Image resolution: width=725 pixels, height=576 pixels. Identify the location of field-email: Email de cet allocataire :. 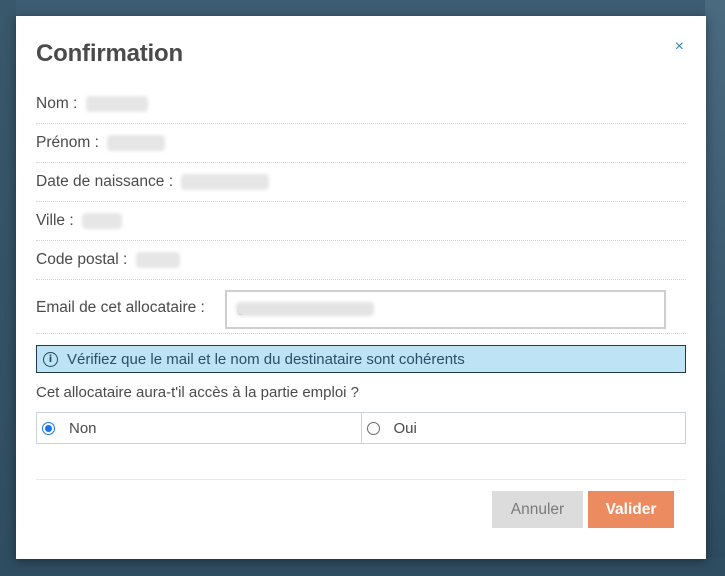
(361, 308).